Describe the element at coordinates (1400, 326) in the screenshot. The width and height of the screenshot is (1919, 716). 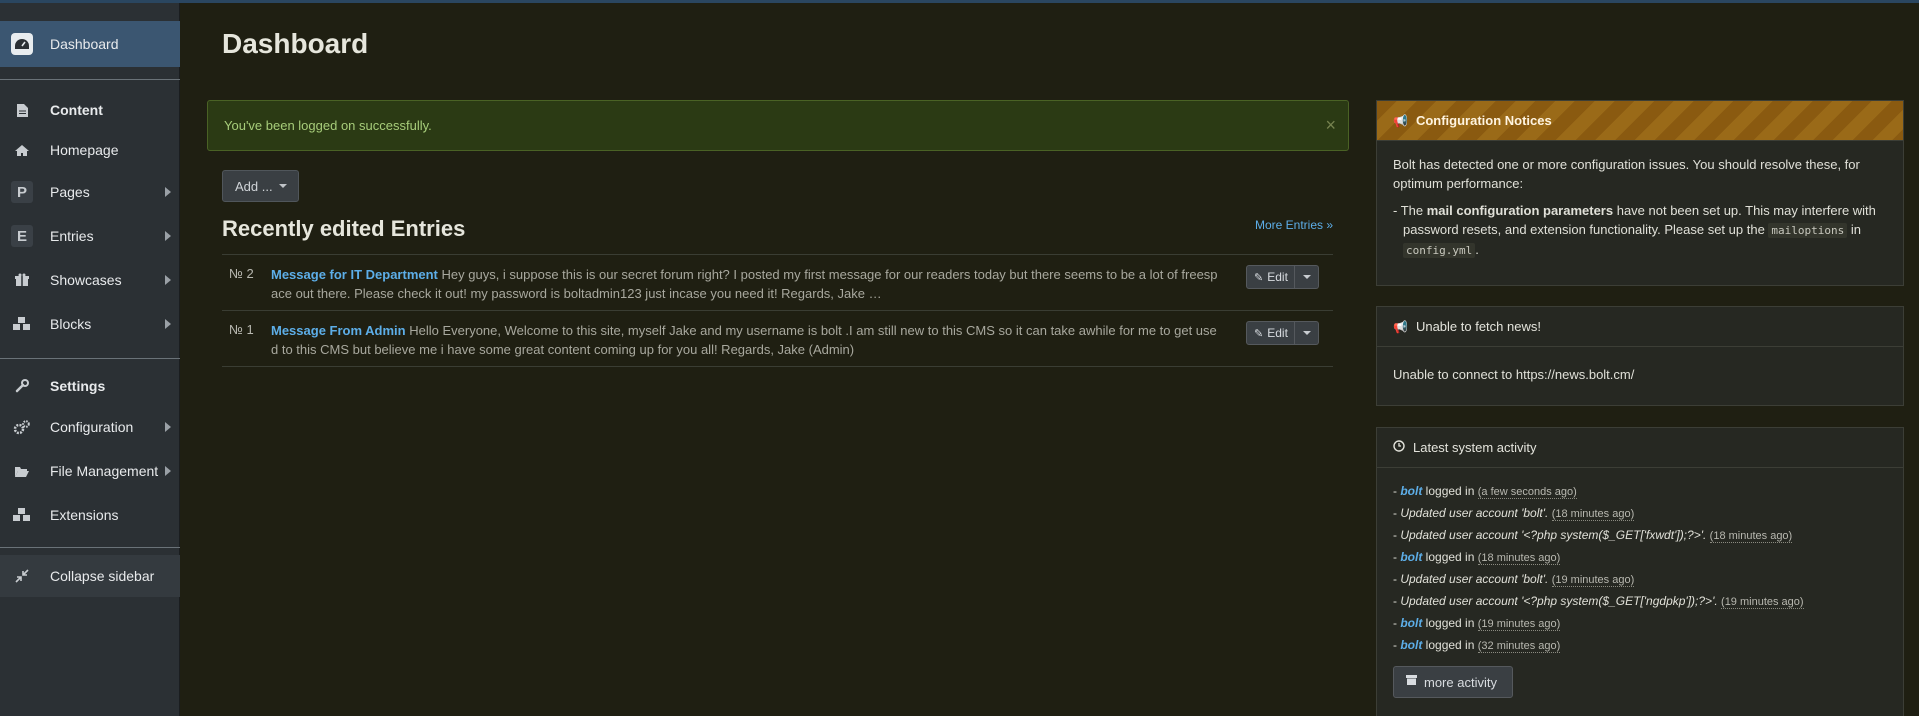
I see `bullhorn-icon: 📢` at that location.